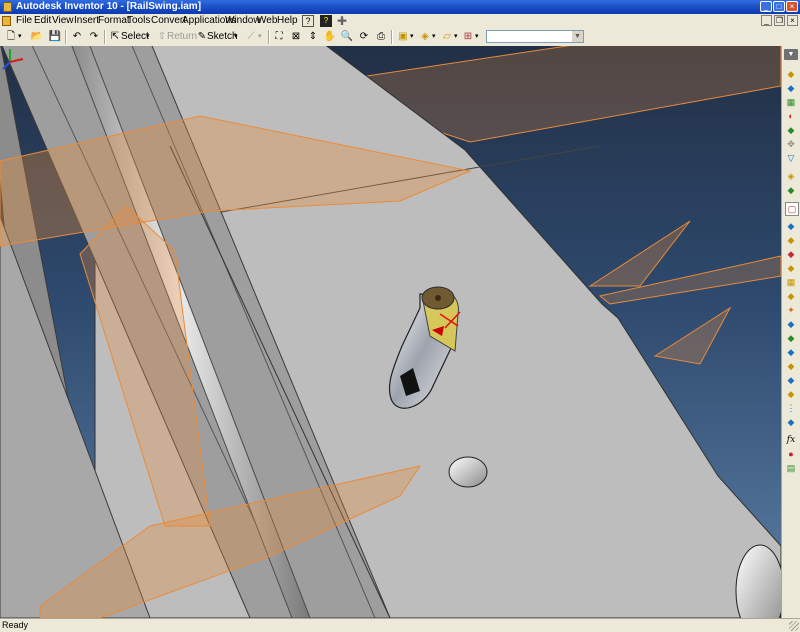  I want to click on doc-close-button: ×, so click(792, 20).